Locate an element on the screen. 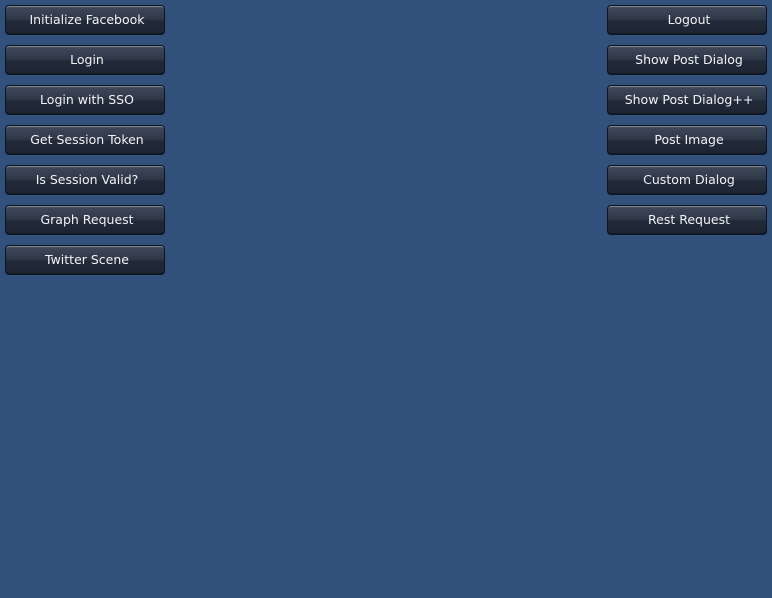 The height and width of the screenshot is (598, 772). button-label: Is Session Valid? is located at coordinates (87, 179).